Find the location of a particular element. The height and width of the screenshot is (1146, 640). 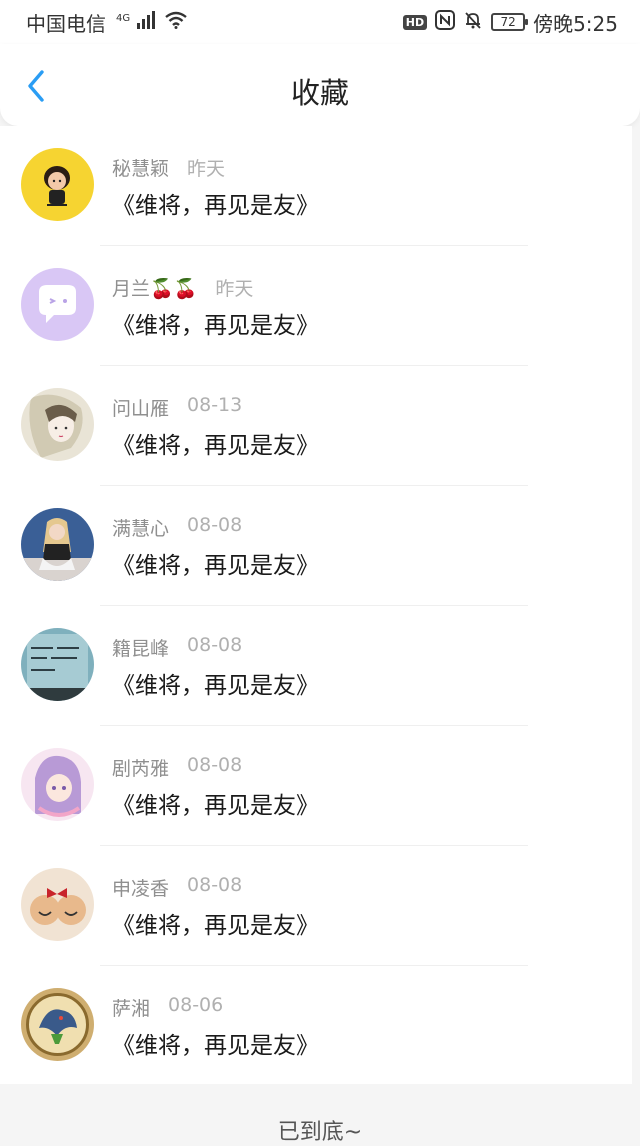

list-item: 申凌香 08-08 《维将，再见是友》 is located at coordinates (316, 906).